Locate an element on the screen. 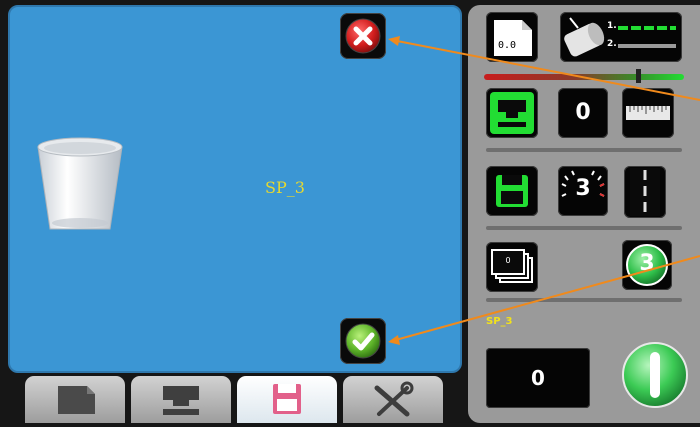 The image size is (700, 427). gauge-marker is located at coordinates (638, 76).